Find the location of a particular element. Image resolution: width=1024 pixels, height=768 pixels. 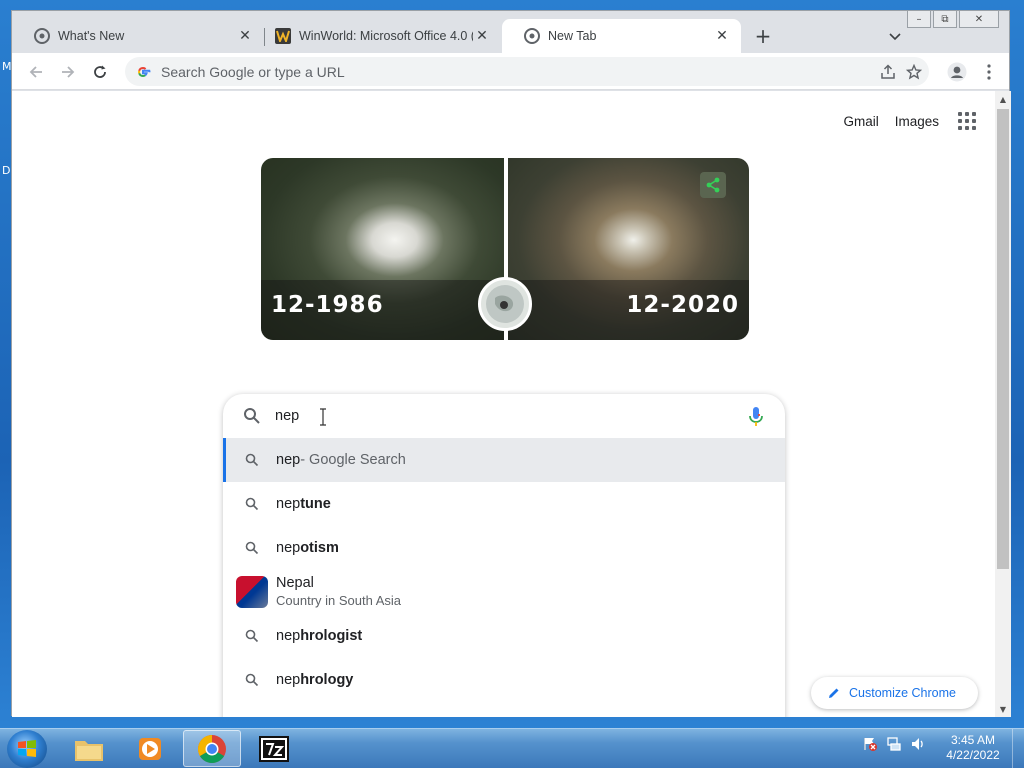

tab-winworld: WinWorld: Microsoft Office 4.0 ( ✕ is located at coordinates (383, 36).